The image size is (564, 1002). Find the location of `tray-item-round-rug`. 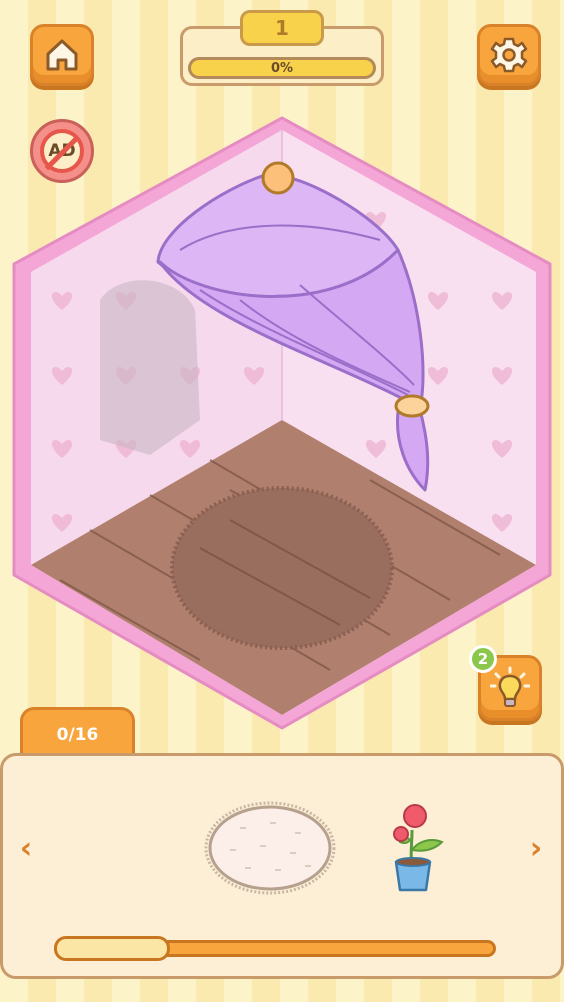

tray-item-round-rug is located at coordinates (270, 848).